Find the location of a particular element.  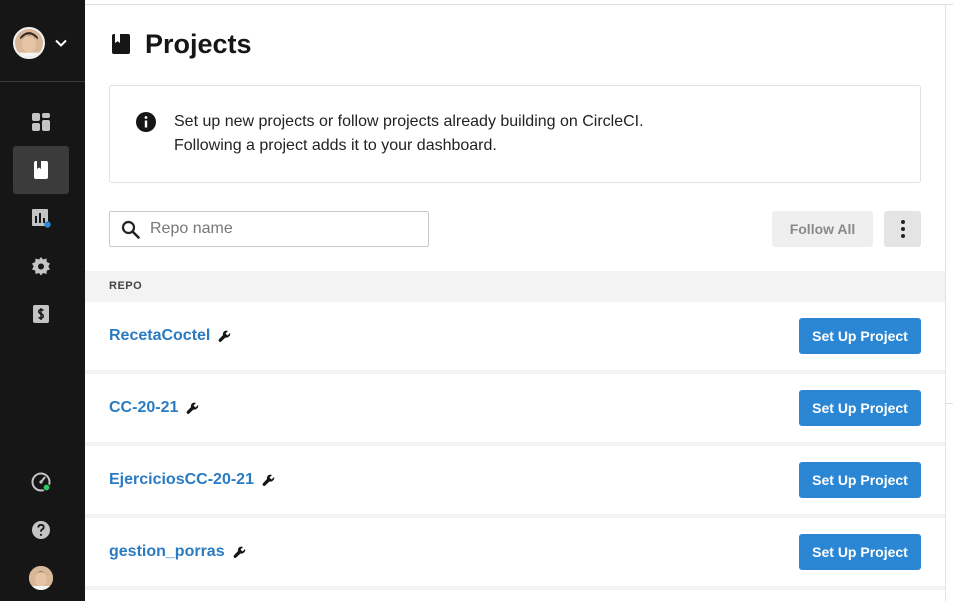

table-row: RecetaCoctel Set Up Project is located at coordinates (515, 336).